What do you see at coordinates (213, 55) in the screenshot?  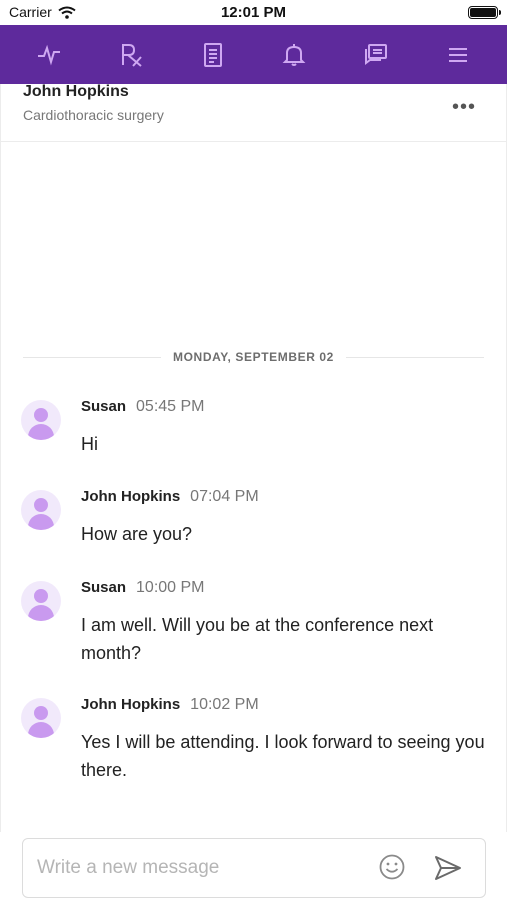 I see `document-icon` at bounding box center [213, 55].